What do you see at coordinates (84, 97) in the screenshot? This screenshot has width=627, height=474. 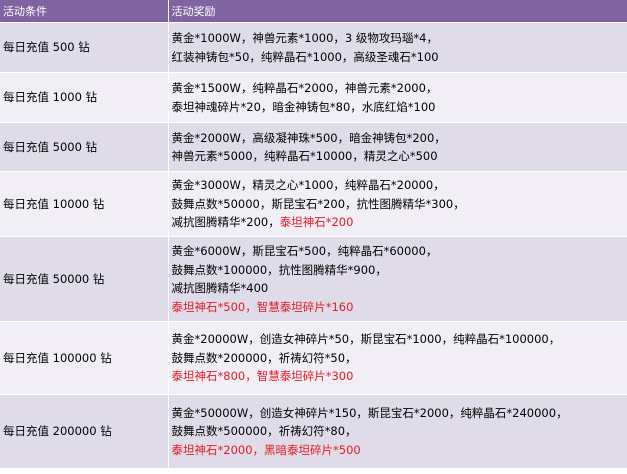 I see `condition-cell: 每日充值 1000 钻` at bounding box center [84, 97].